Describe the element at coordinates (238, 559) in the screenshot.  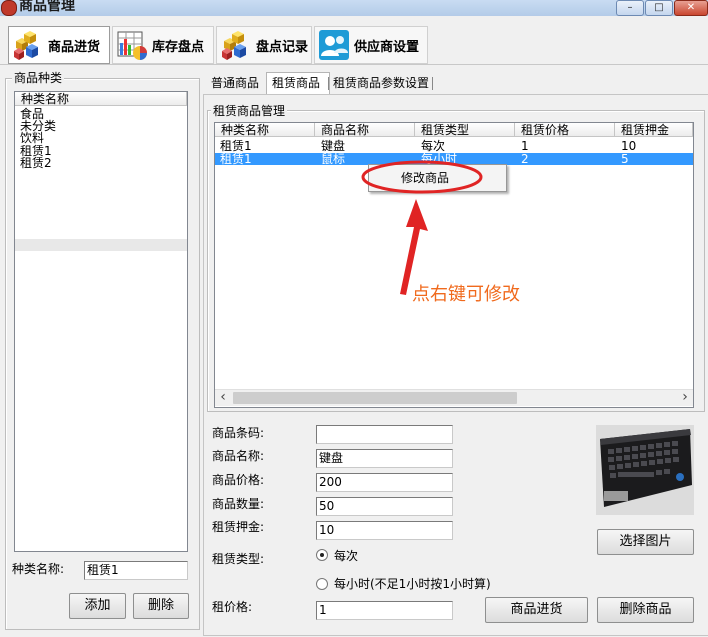
I see `rental-type-label: 租赁类型:` at that location.